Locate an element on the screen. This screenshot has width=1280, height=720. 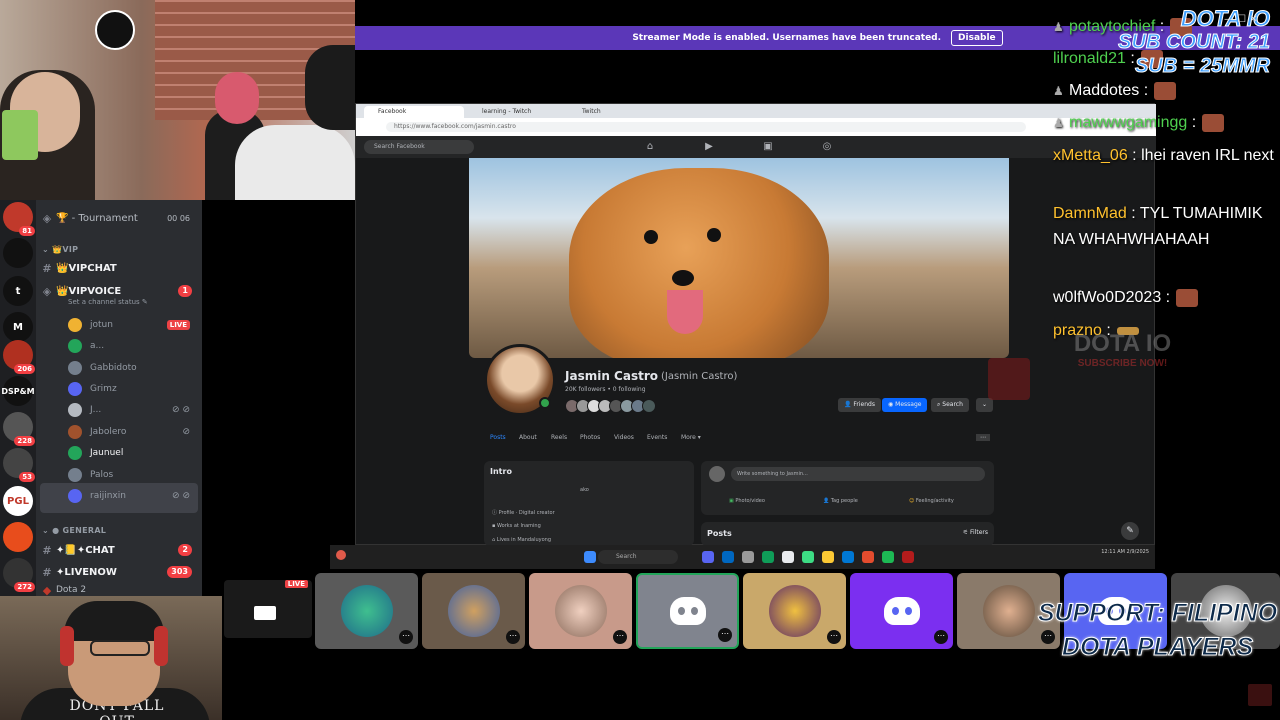
browser-address-bar: https://www.facebook.com/jasmin.castro is located at coordinates (756, 127).